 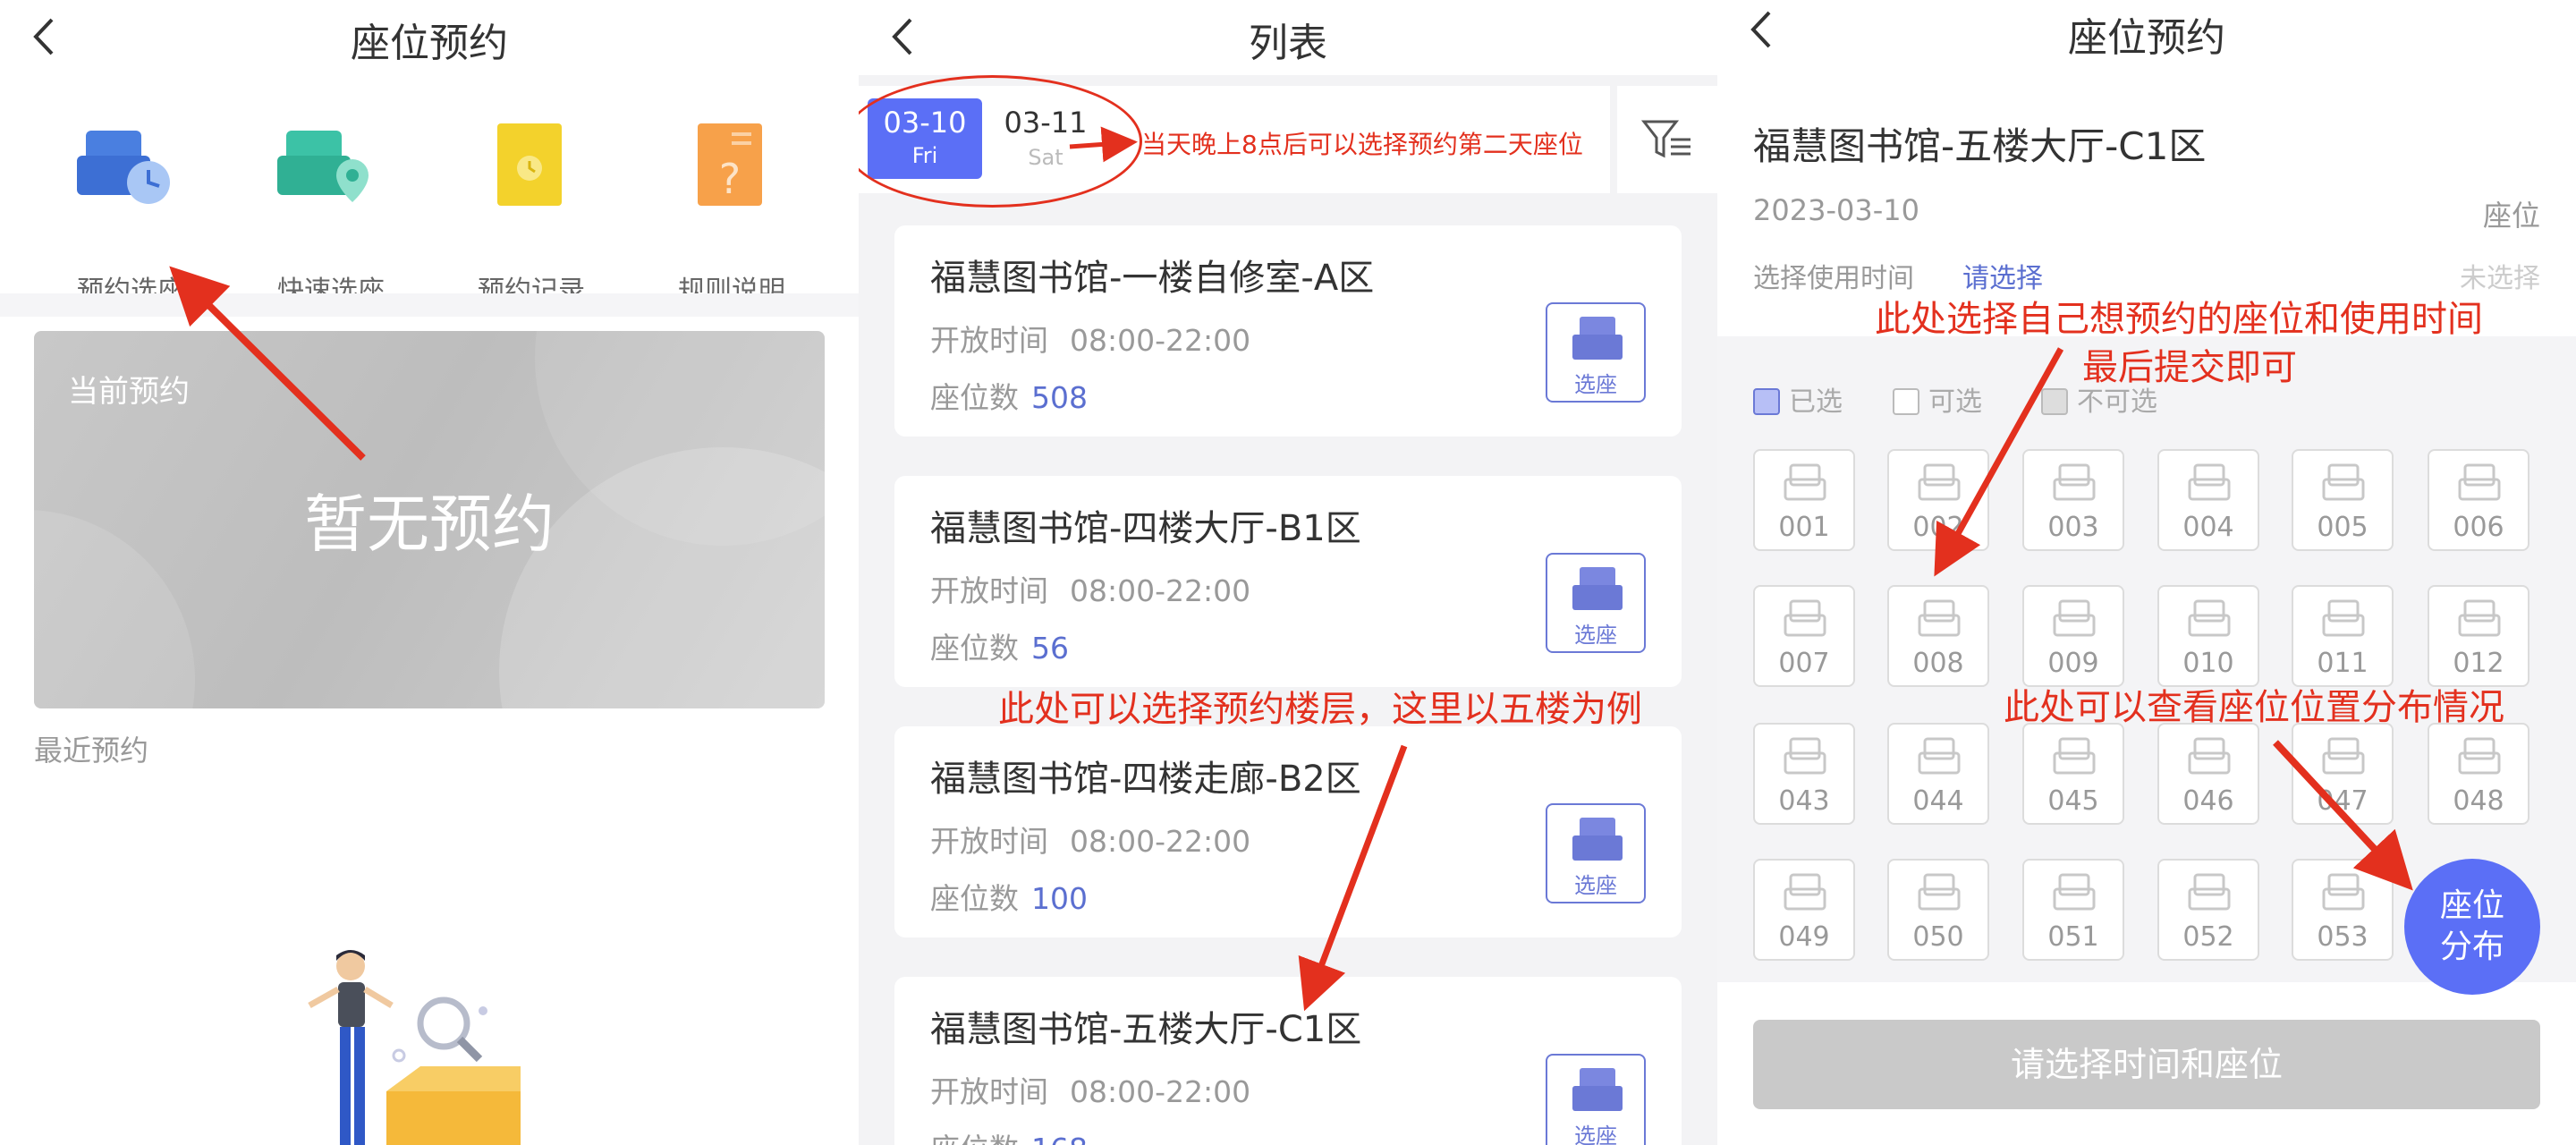 I want to click on seat-012: 012, so click(x=2478, y=636).